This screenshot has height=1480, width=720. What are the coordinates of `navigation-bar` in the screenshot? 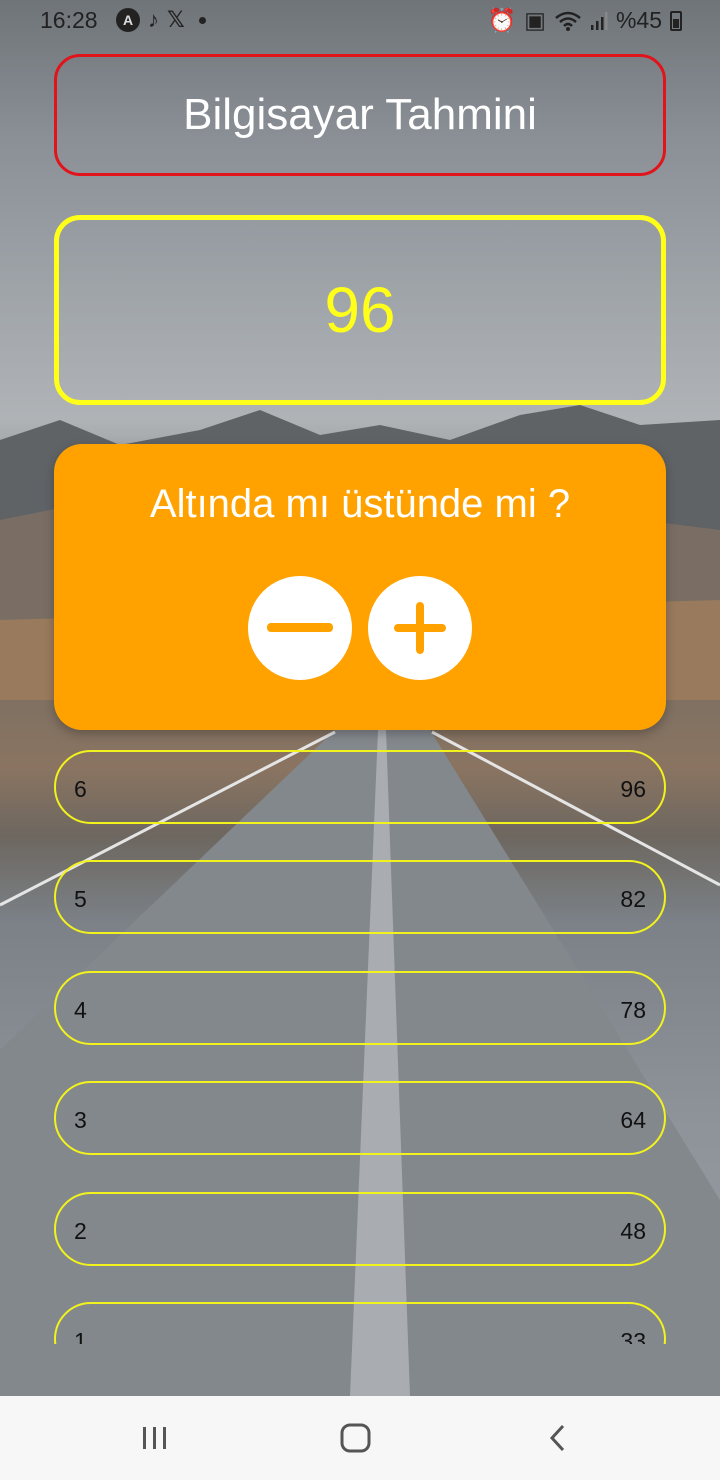 It's located at (360, 1438).